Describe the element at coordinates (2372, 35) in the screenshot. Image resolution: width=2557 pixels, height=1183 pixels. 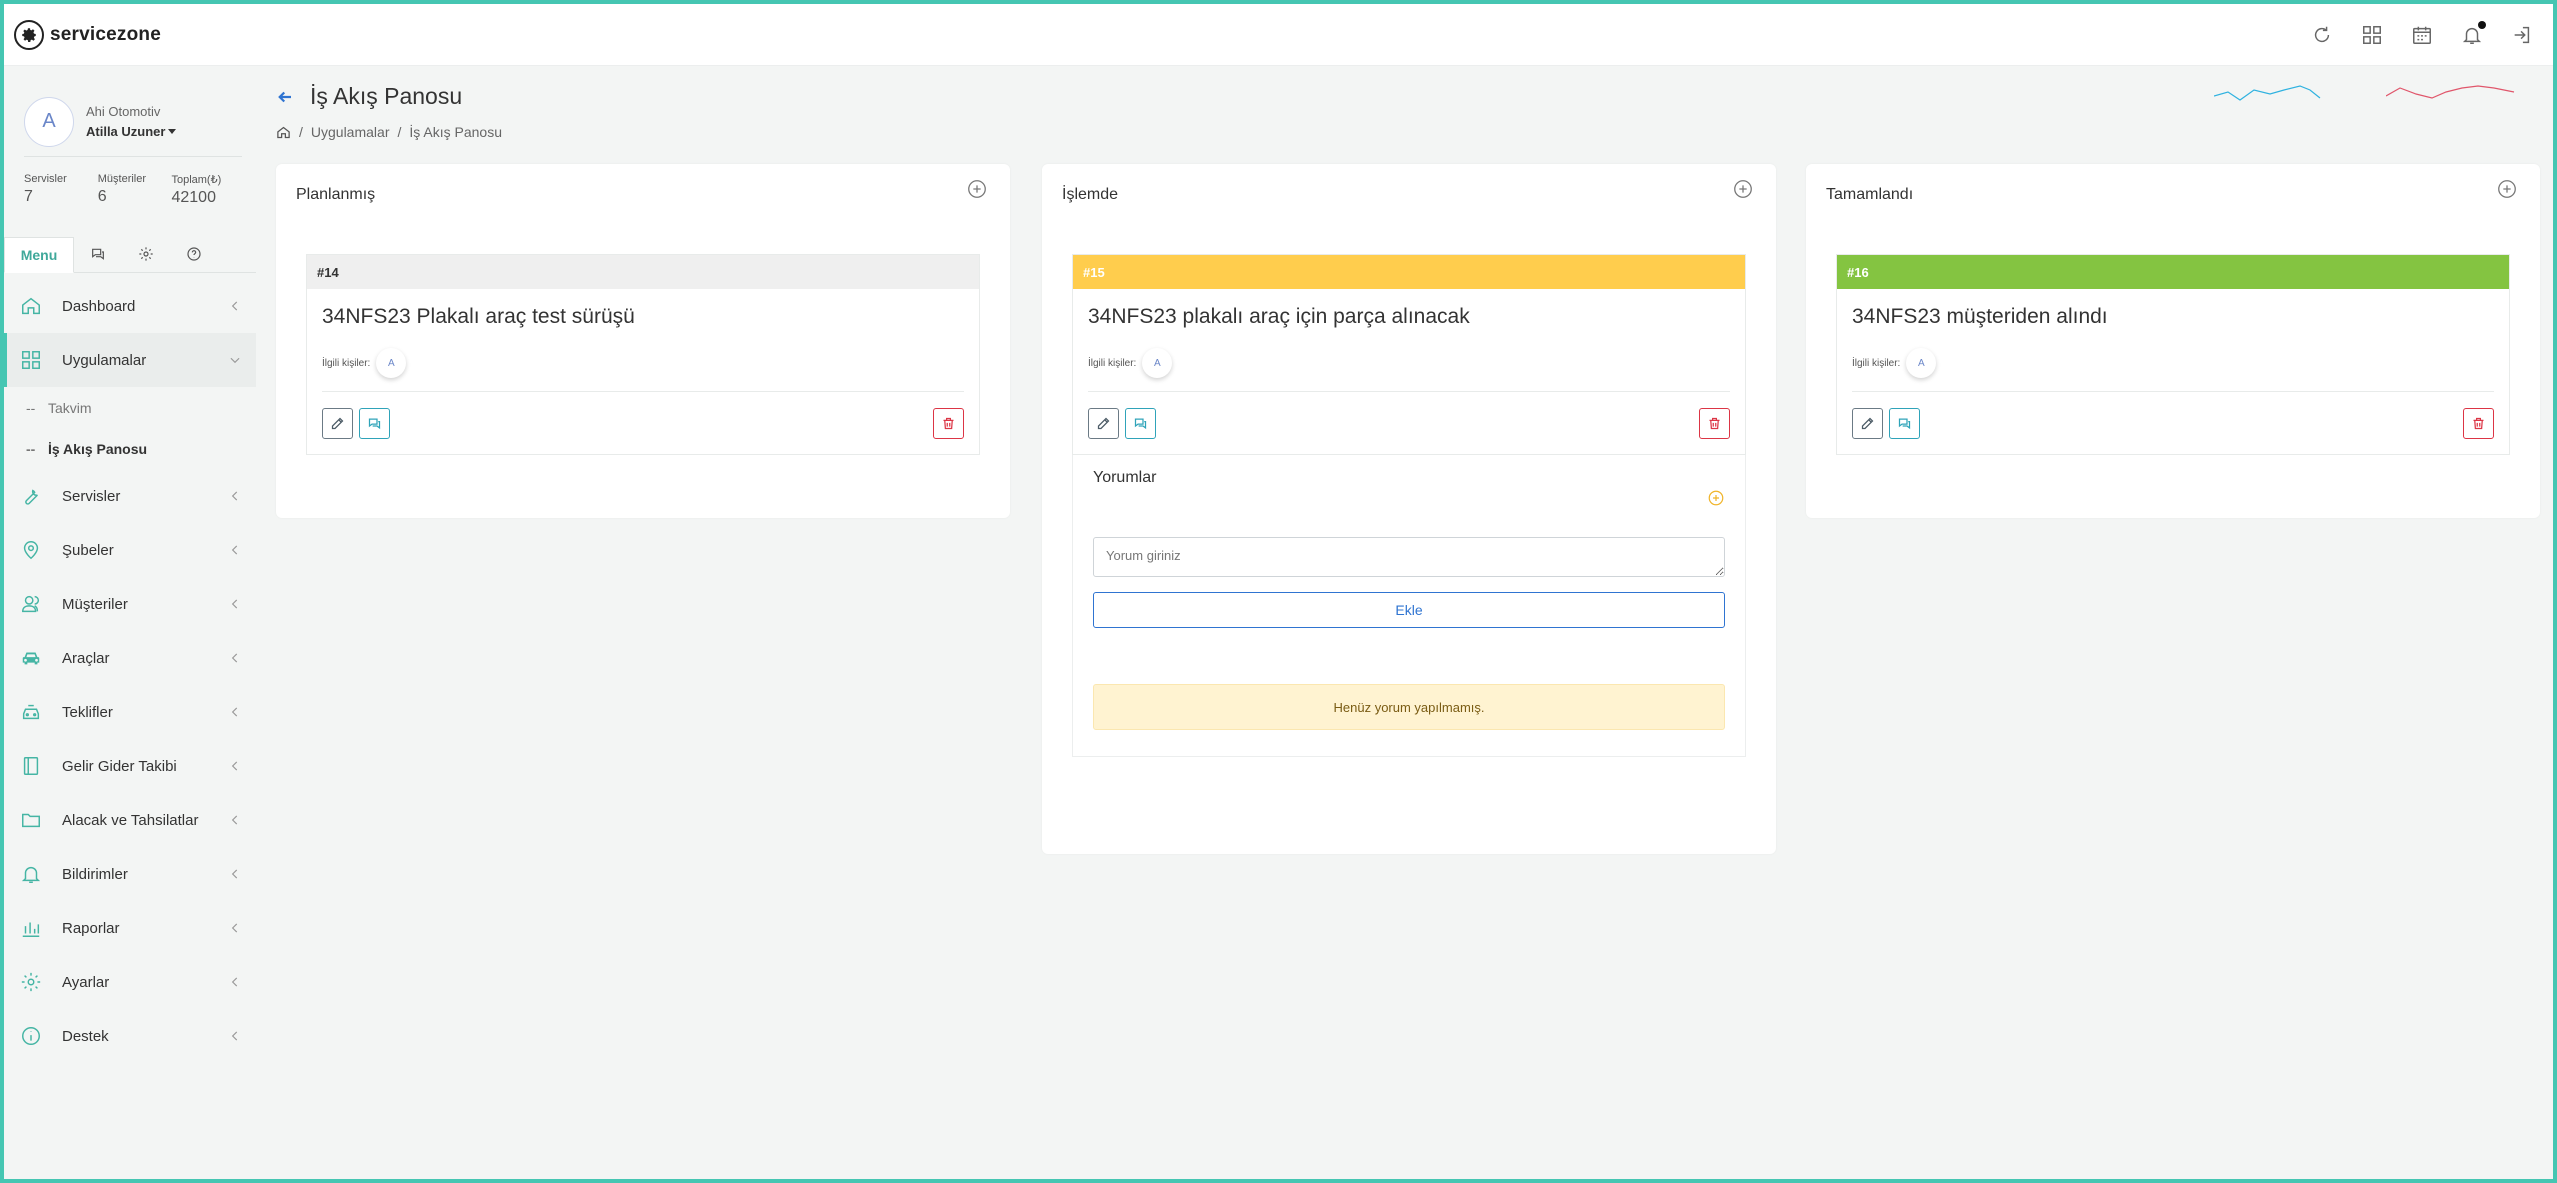
I see `apps-grid-icon` at that location.